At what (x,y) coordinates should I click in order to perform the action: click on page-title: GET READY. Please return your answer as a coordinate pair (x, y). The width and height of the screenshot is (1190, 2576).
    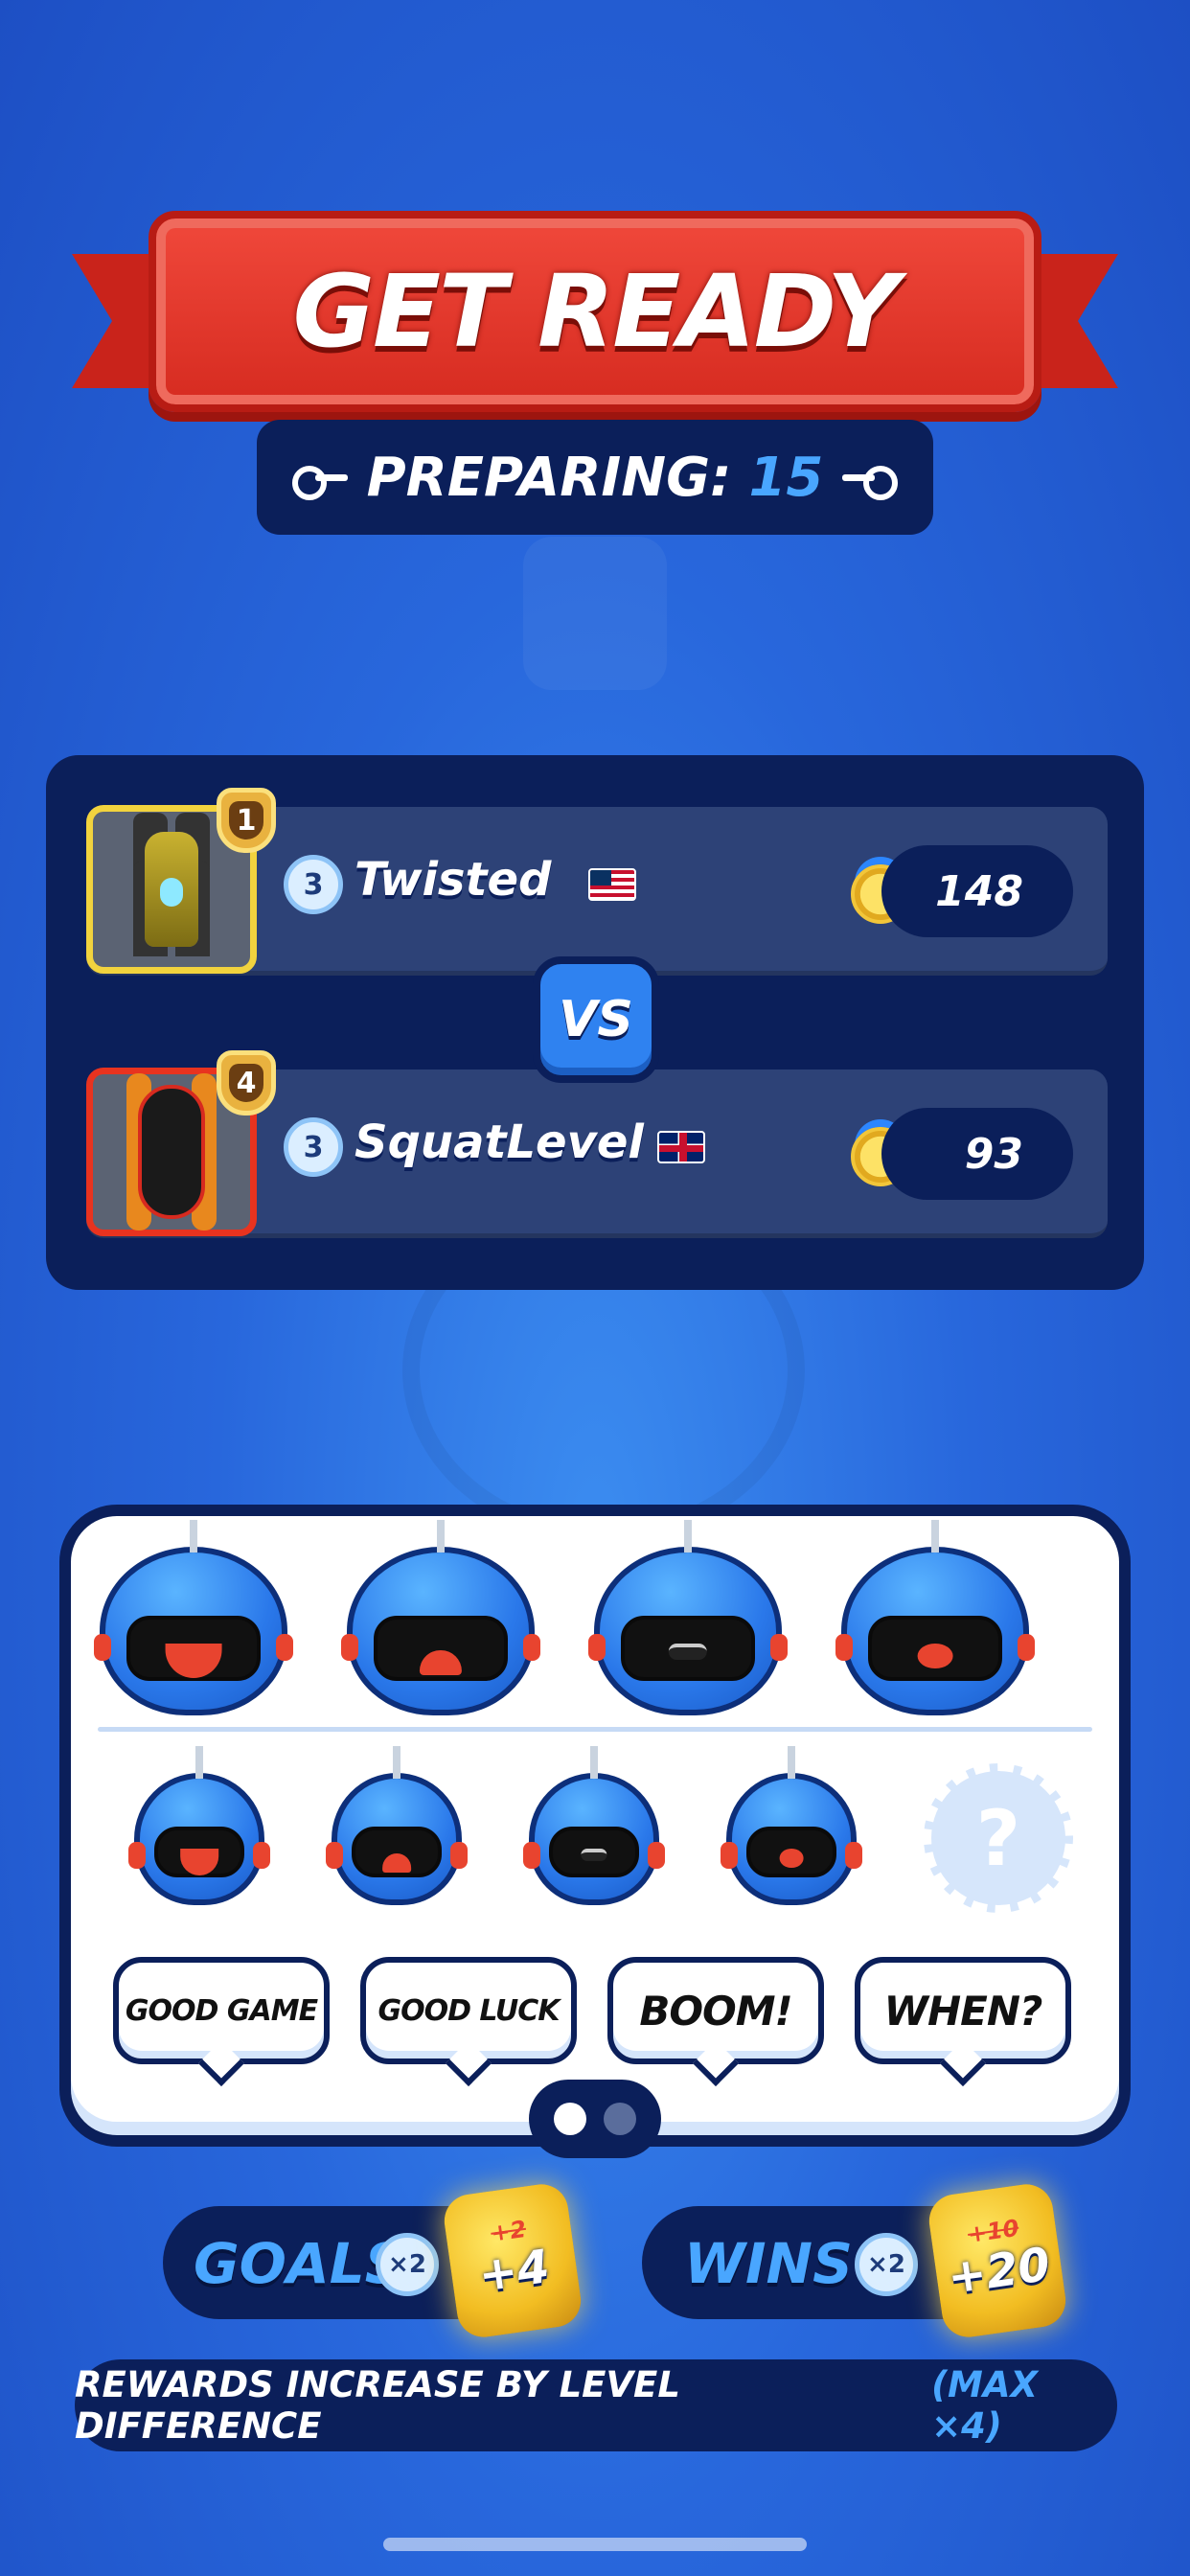
    Looking at the image, I should click on (596, 311).